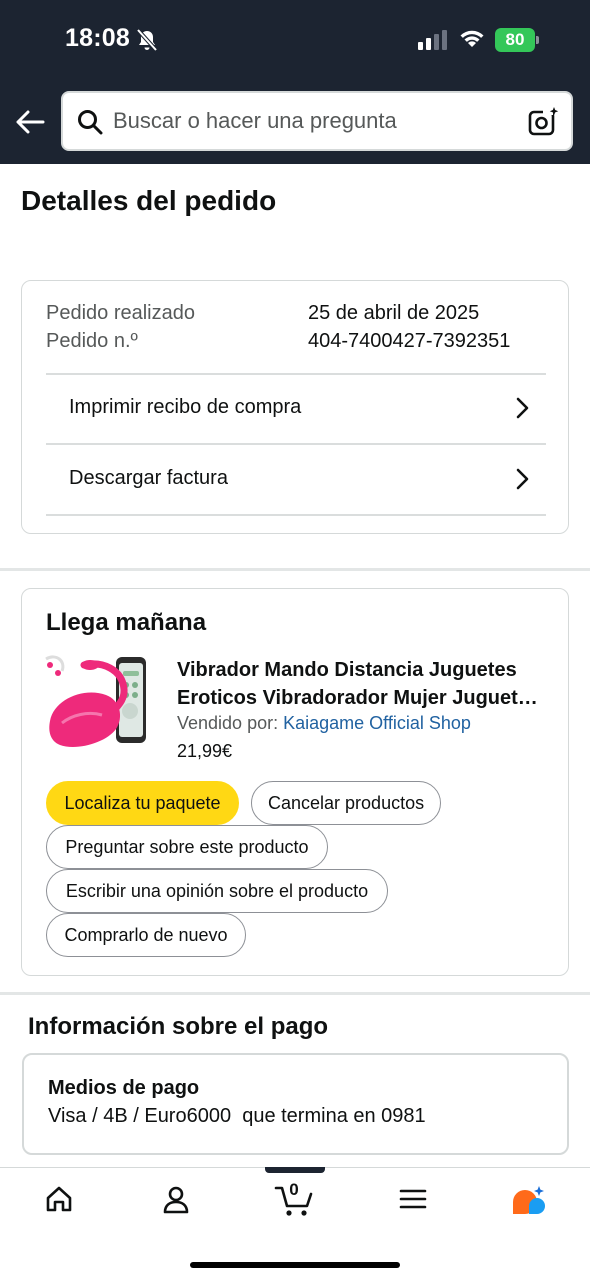 This screenshot has width=590, height=1280. Describe the element at coordinates (295, 1265) in the screenshot. I see `home-indicator` at that location.